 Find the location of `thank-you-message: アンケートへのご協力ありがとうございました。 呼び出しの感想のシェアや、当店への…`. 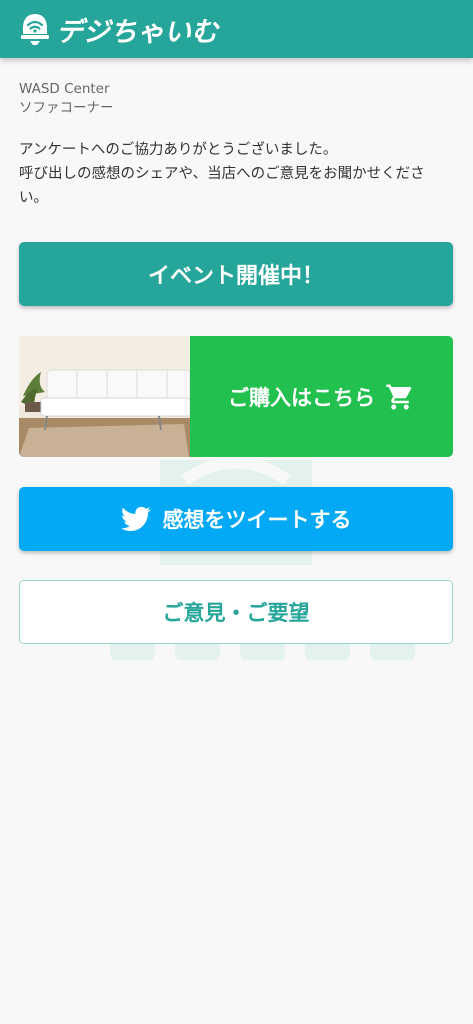

thank-you-message: アンケートへのご協力ありがとうございました。 呼び出しの感想のシェアや、当店への… is located at coordinates (236, 174).